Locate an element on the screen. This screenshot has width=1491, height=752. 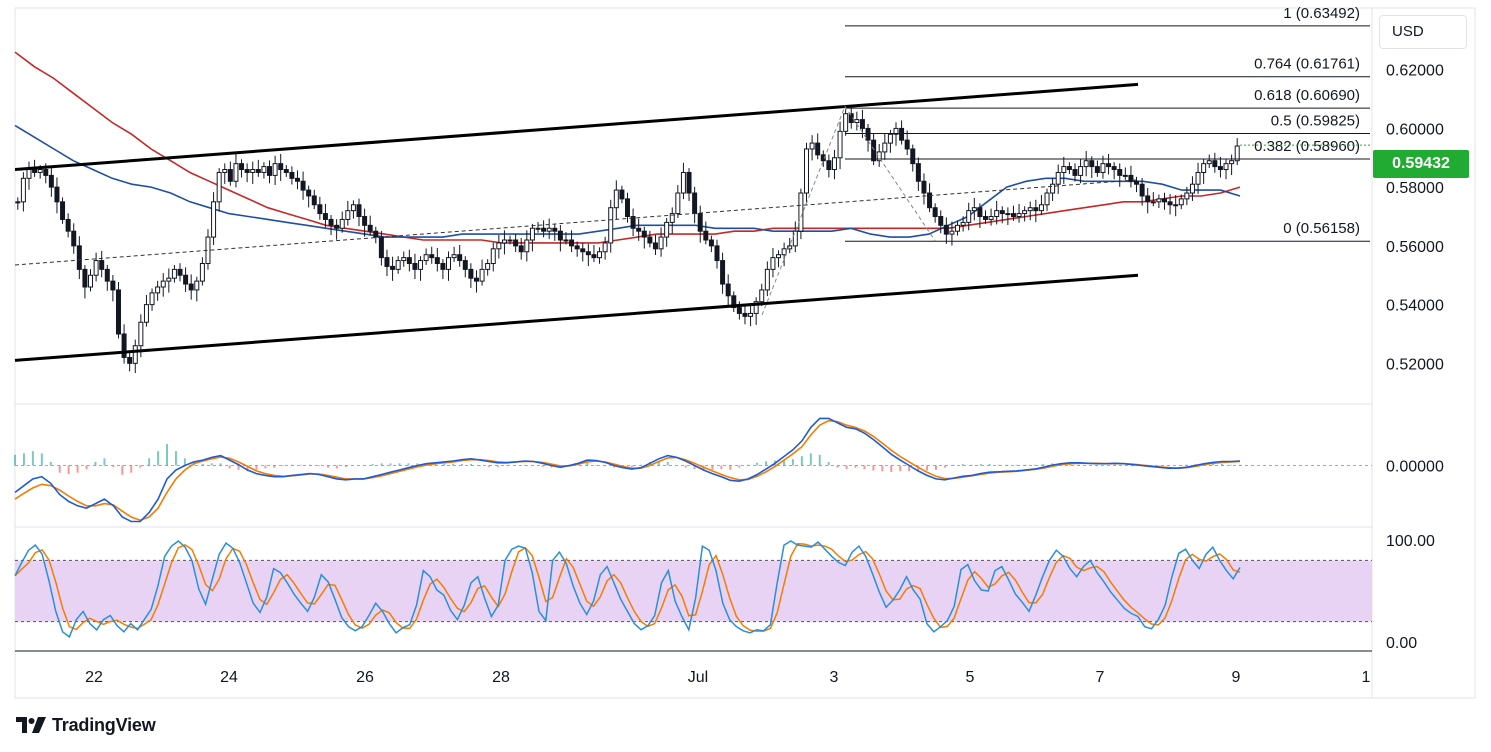
last-price-label: 0.59432 is located at coordinates (1421, 164).